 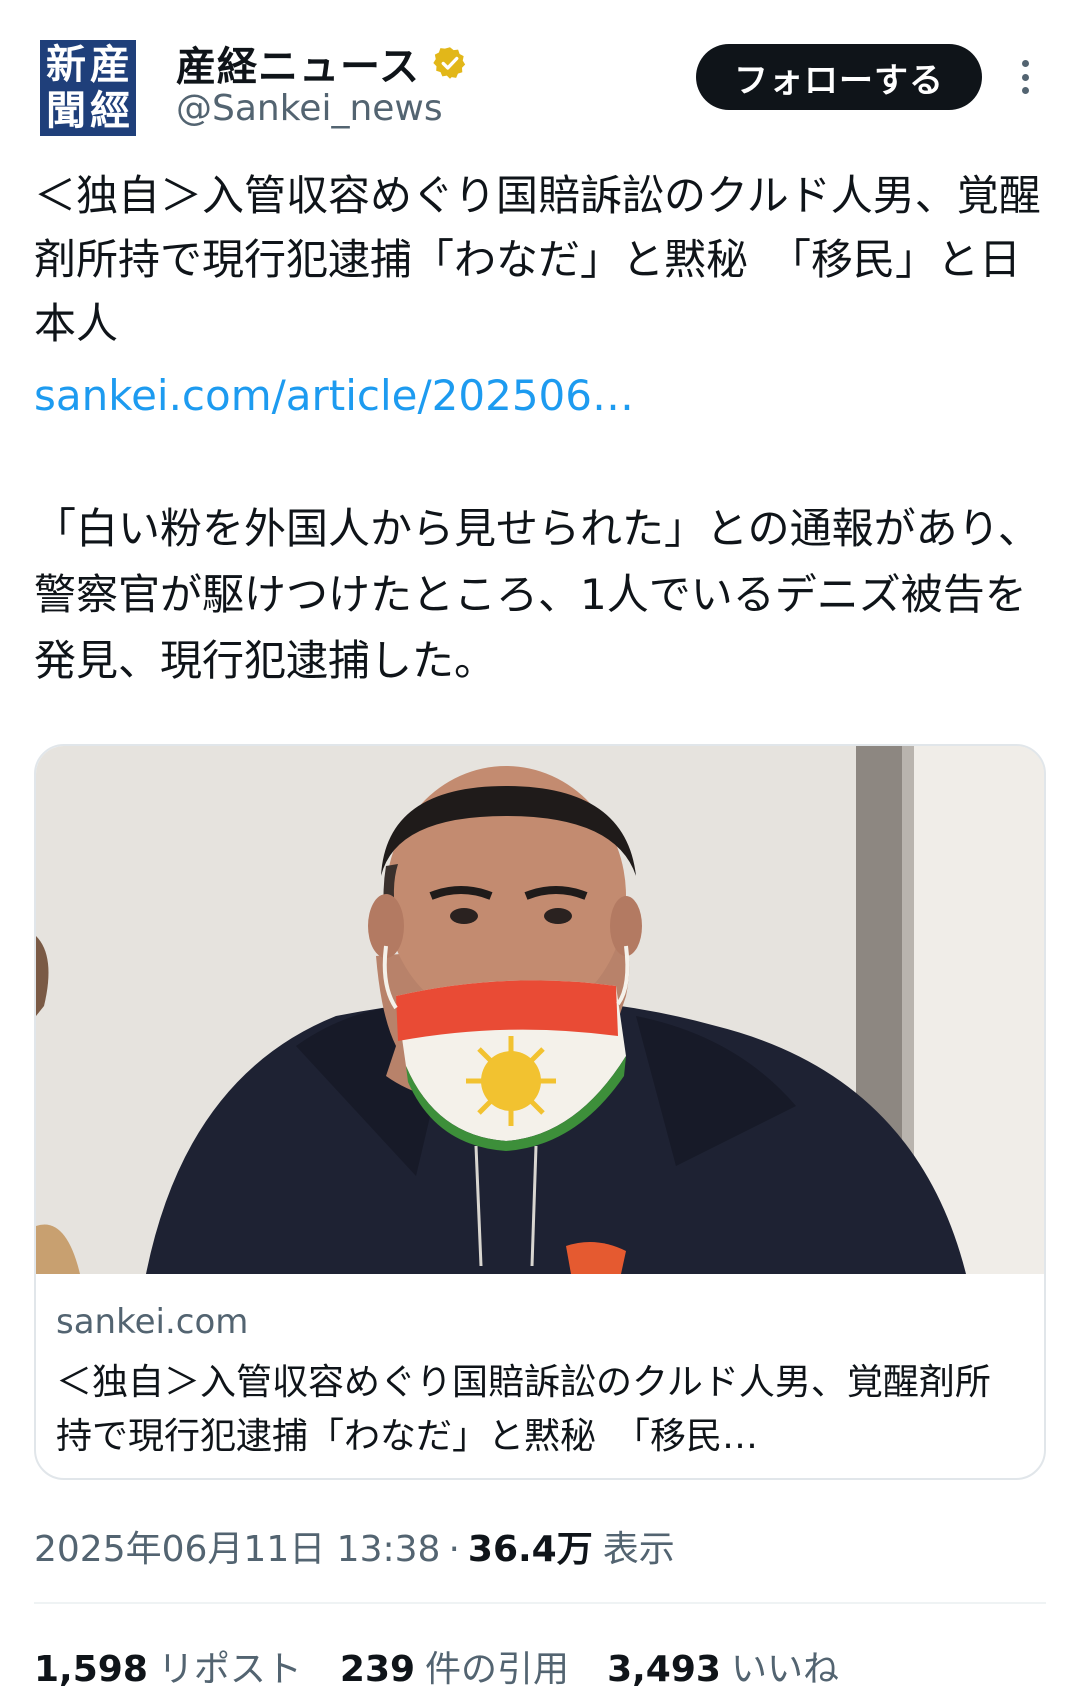 I want to click on post-header: 産 經 新 聞 産経ニュース @Sankei_news フォローする, so click(x=540, y=75).